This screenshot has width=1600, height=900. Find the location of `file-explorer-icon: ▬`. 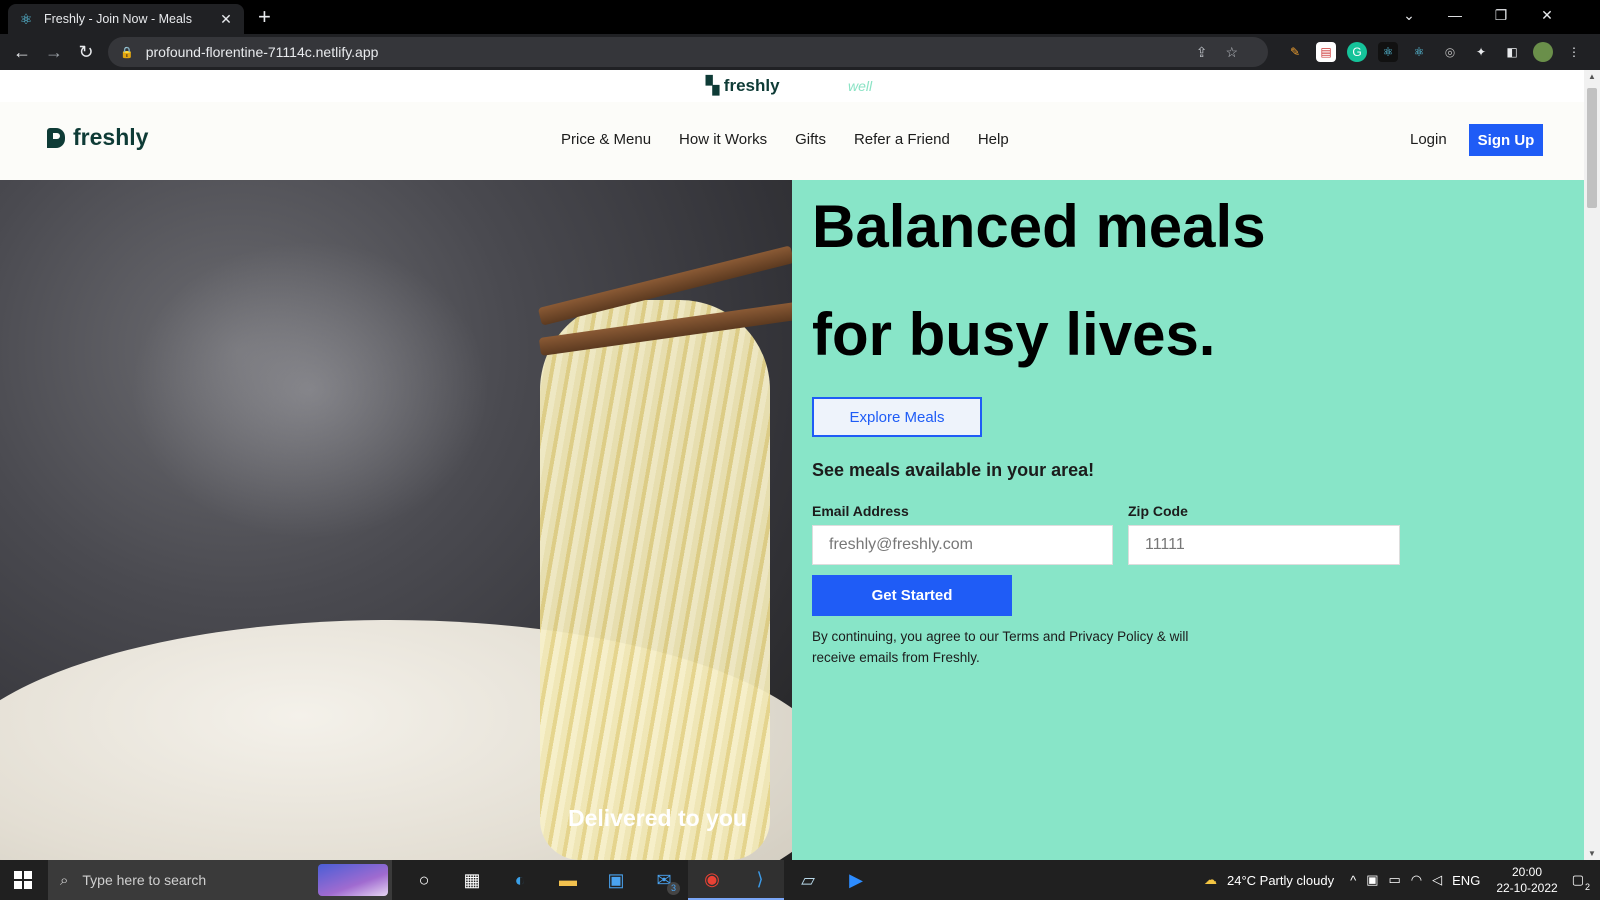

file-explorer-icon: ▬ is located at coordinates (568, 880).